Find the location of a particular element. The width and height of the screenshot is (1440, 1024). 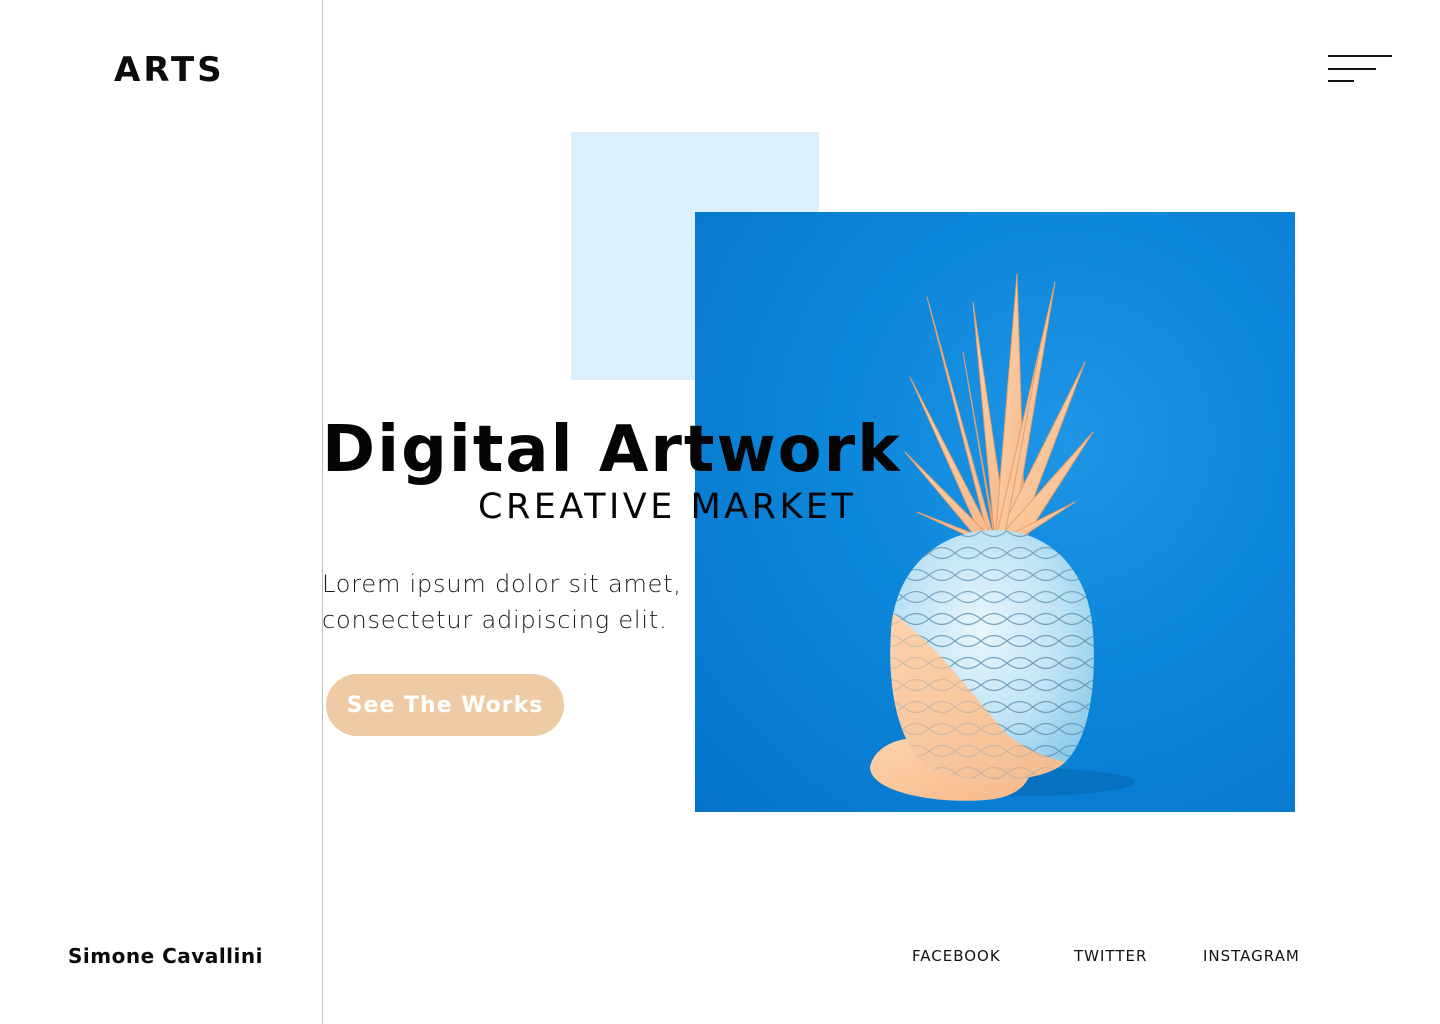

hero-subtitle: CREATIVE MARKET is located at coordinates (667, 507).